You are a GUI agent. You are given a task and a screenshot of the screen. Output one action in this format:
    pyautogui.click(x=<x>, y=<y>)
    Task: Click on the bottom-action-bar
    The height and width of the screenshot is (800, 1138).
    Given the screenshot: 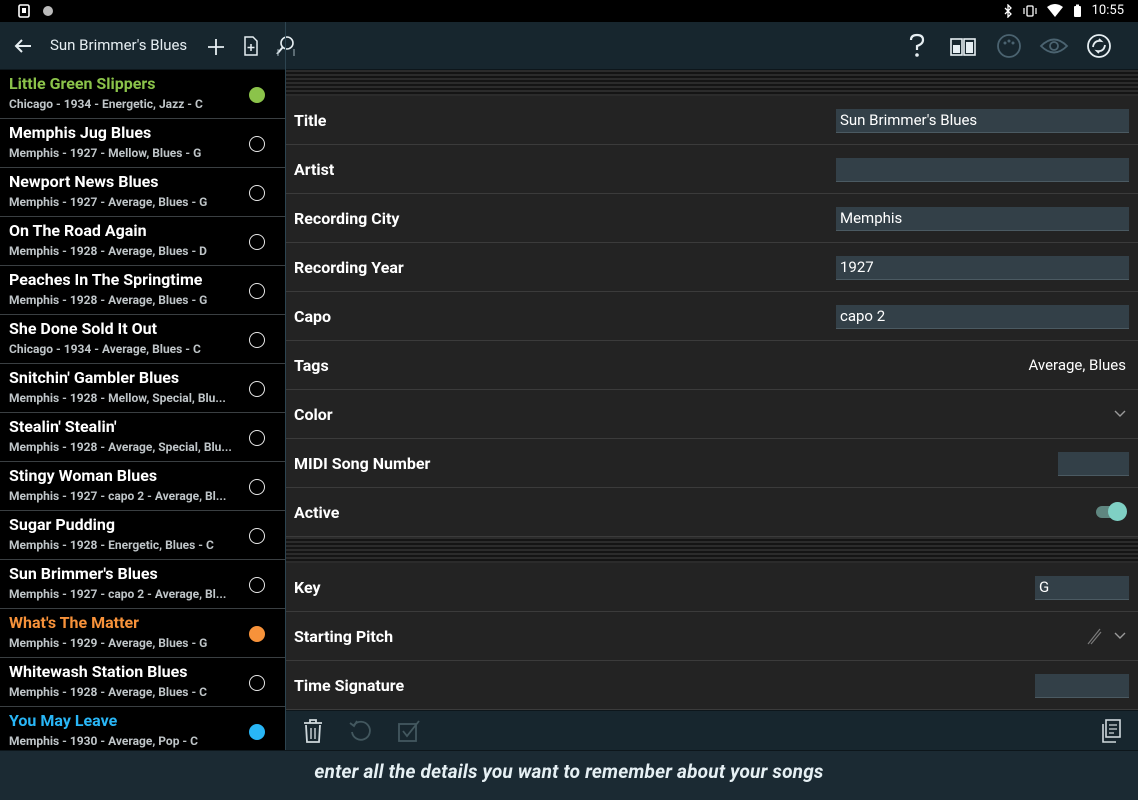 What is the action you would take?
    pyautogui.click(x=712, y=730)
    